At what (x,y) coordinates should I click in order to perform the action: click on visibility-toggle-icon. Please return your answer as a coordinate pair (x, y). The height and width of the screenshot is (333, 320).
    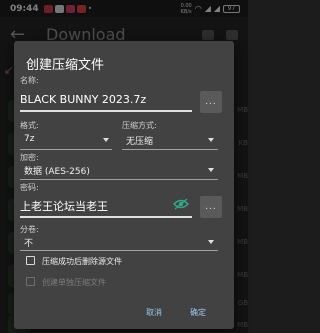
    Looking at the image, I should click on (181, 204).